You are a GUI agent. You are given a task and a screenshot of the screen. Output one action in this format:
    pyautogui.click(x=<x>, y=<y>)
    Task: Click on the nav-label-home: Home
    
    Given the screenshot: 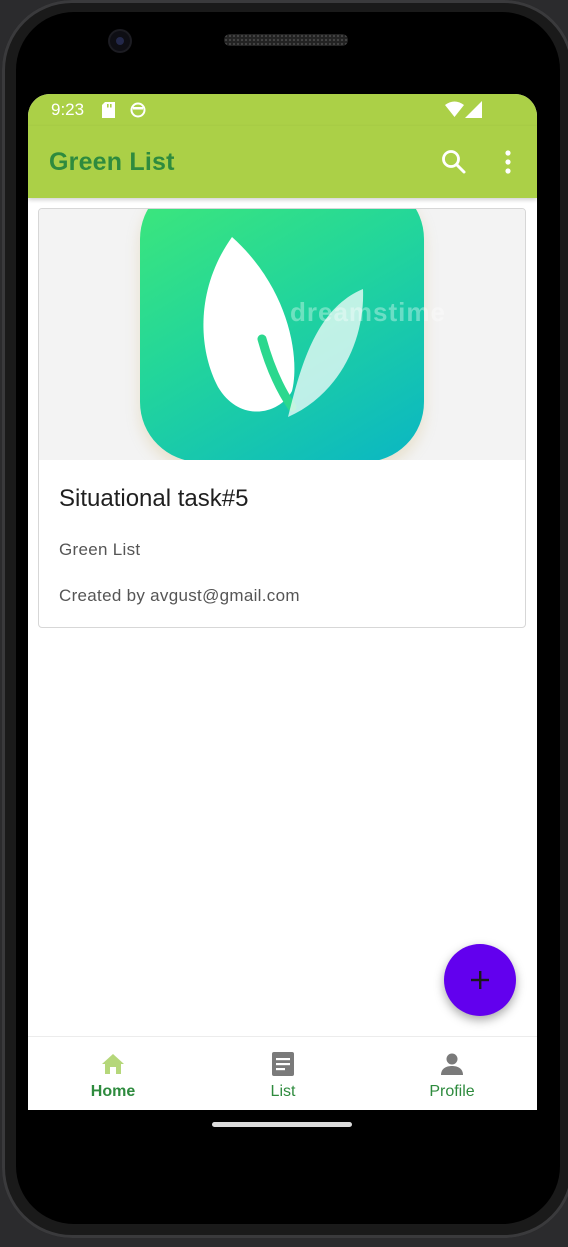 What is the action you would take?
    pyautogui.click(x=113, y=1091)
    